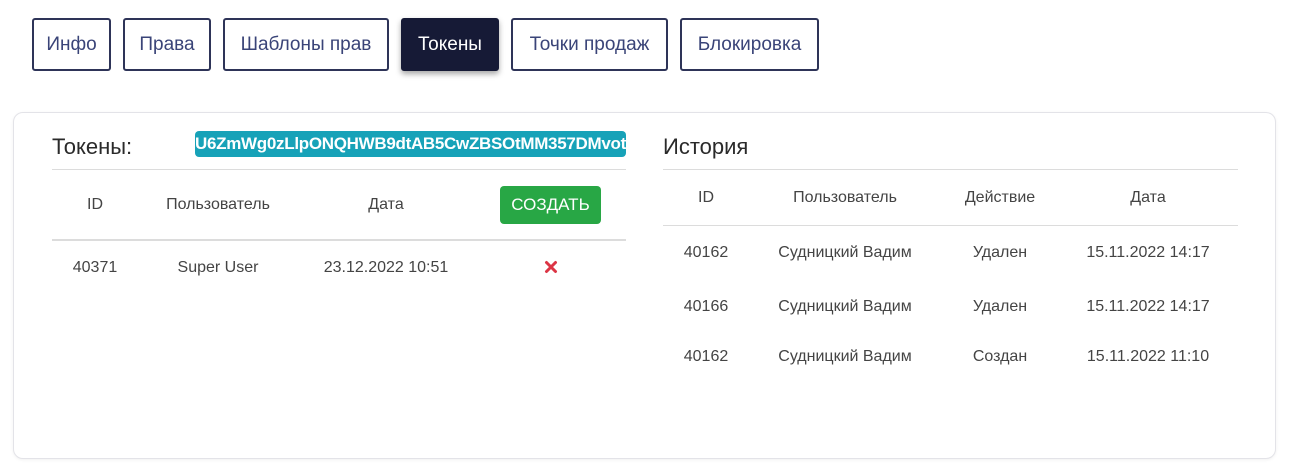 The width and height of the screenshot is (1291, 469). I want to click on tab-tokens: Токены, so click(450, 44).